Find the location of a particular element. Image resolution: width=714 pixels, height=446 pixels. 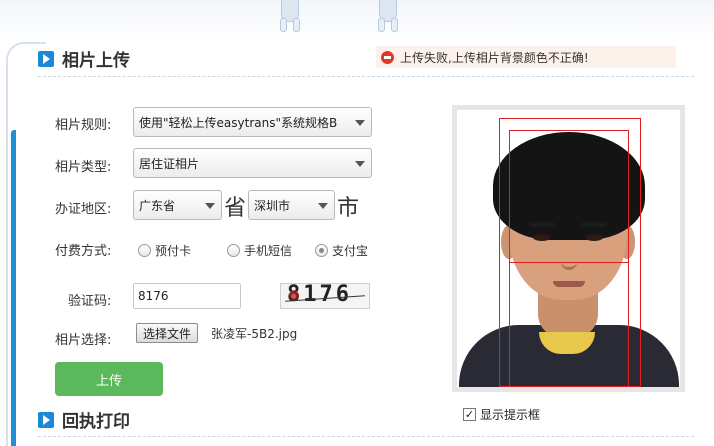

payment-option-label: 支付宝 is located at coordinates (350, 251).